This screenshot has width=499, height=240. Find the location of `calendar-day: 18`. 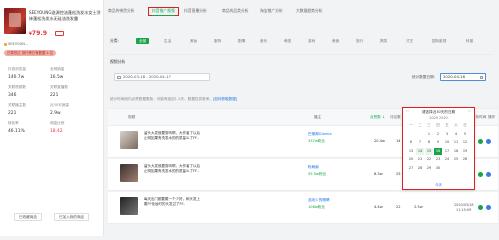

calendar-day: 18 is located at coordinates (456, 151).